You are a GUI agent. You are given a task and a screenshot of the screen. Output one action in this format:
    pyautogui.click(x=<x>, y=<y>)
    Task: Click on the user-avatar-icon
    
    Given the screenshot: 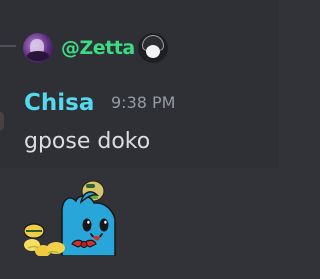 What is the action you would take?
    pyautogui.click(x=38, y=48)
    